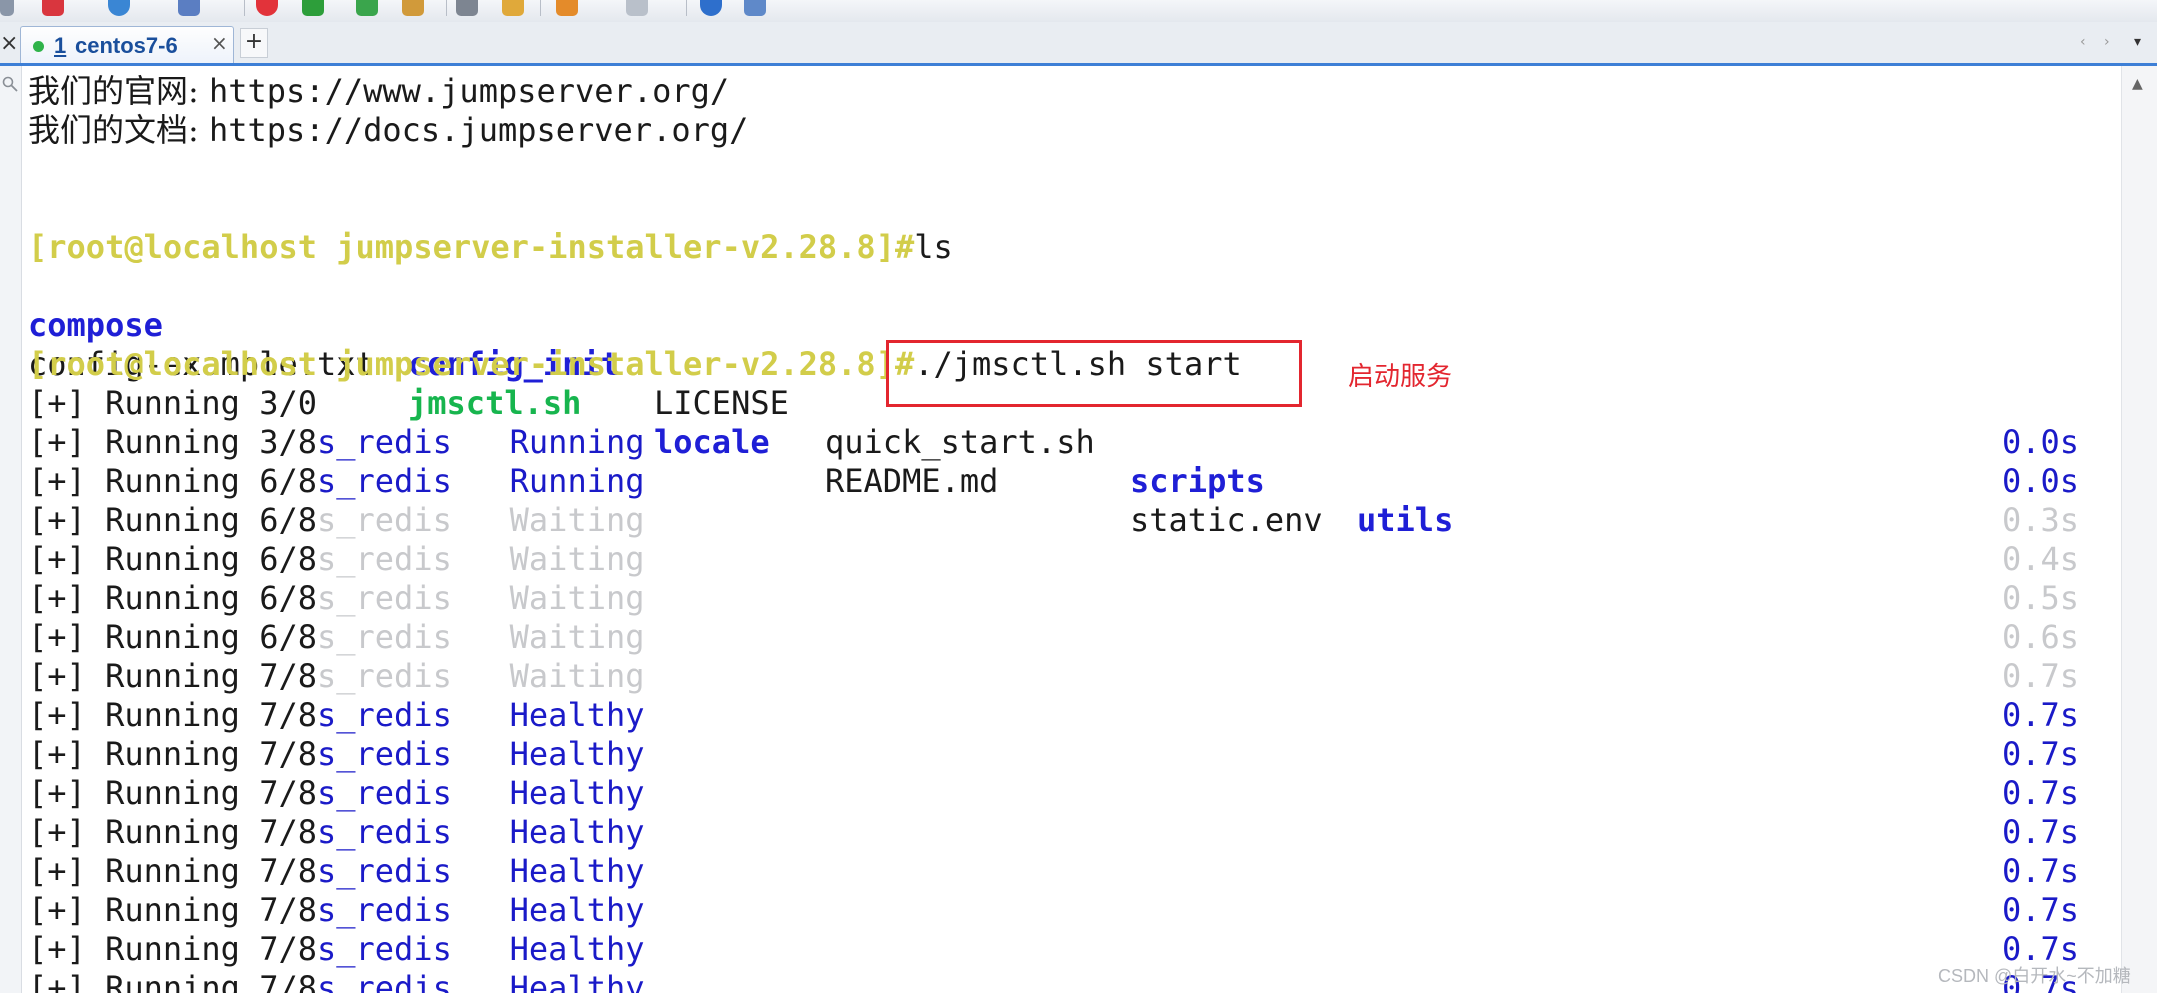  Describe the element at coordinates (2137, 84) in the screenshot. I see `scroll-up-icon: ▲` at that location.